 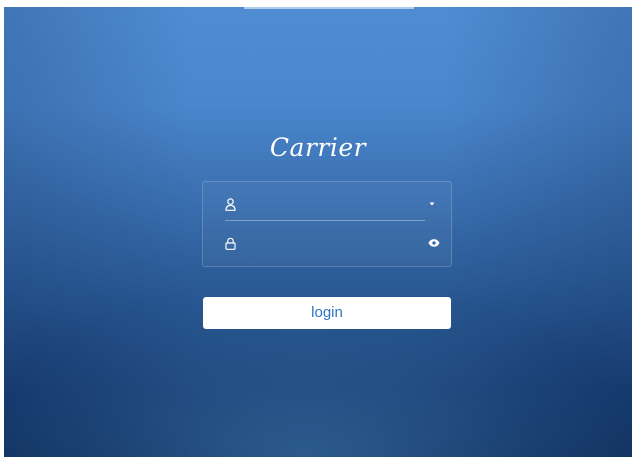 What do you see at coordinates (329, 8) in the screenshot?
I see `top-highlight-strip` at bounding box center [329, 8].